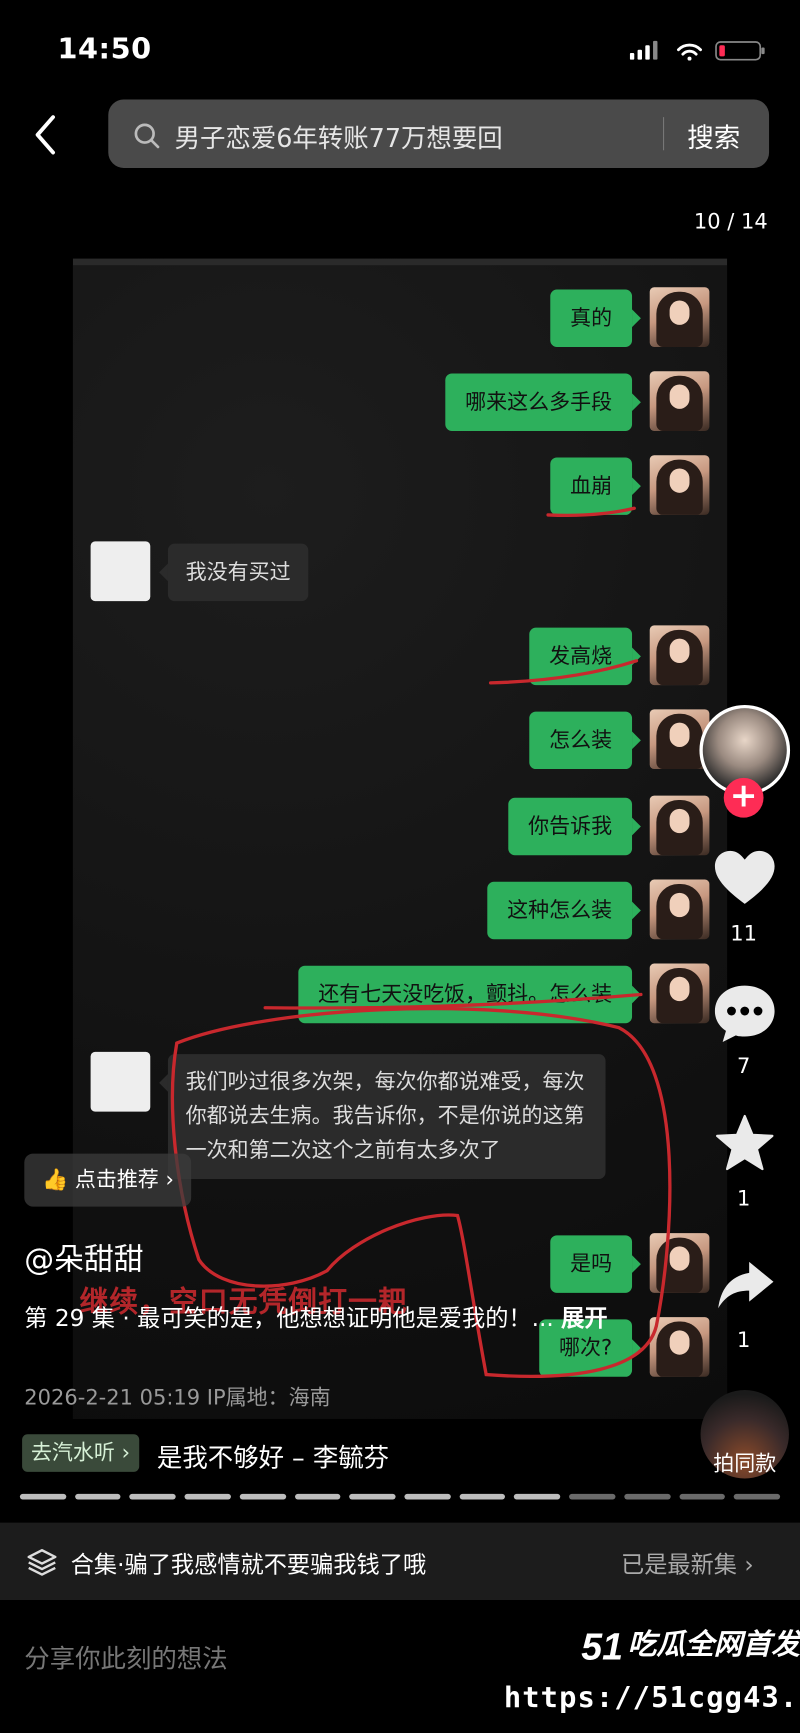 The height and width of the screenshot is (1733, 800). What do you see at coordinates (746, 1284) in the screenshot?
I see `share-icon` at bounding box center [746, 1284].